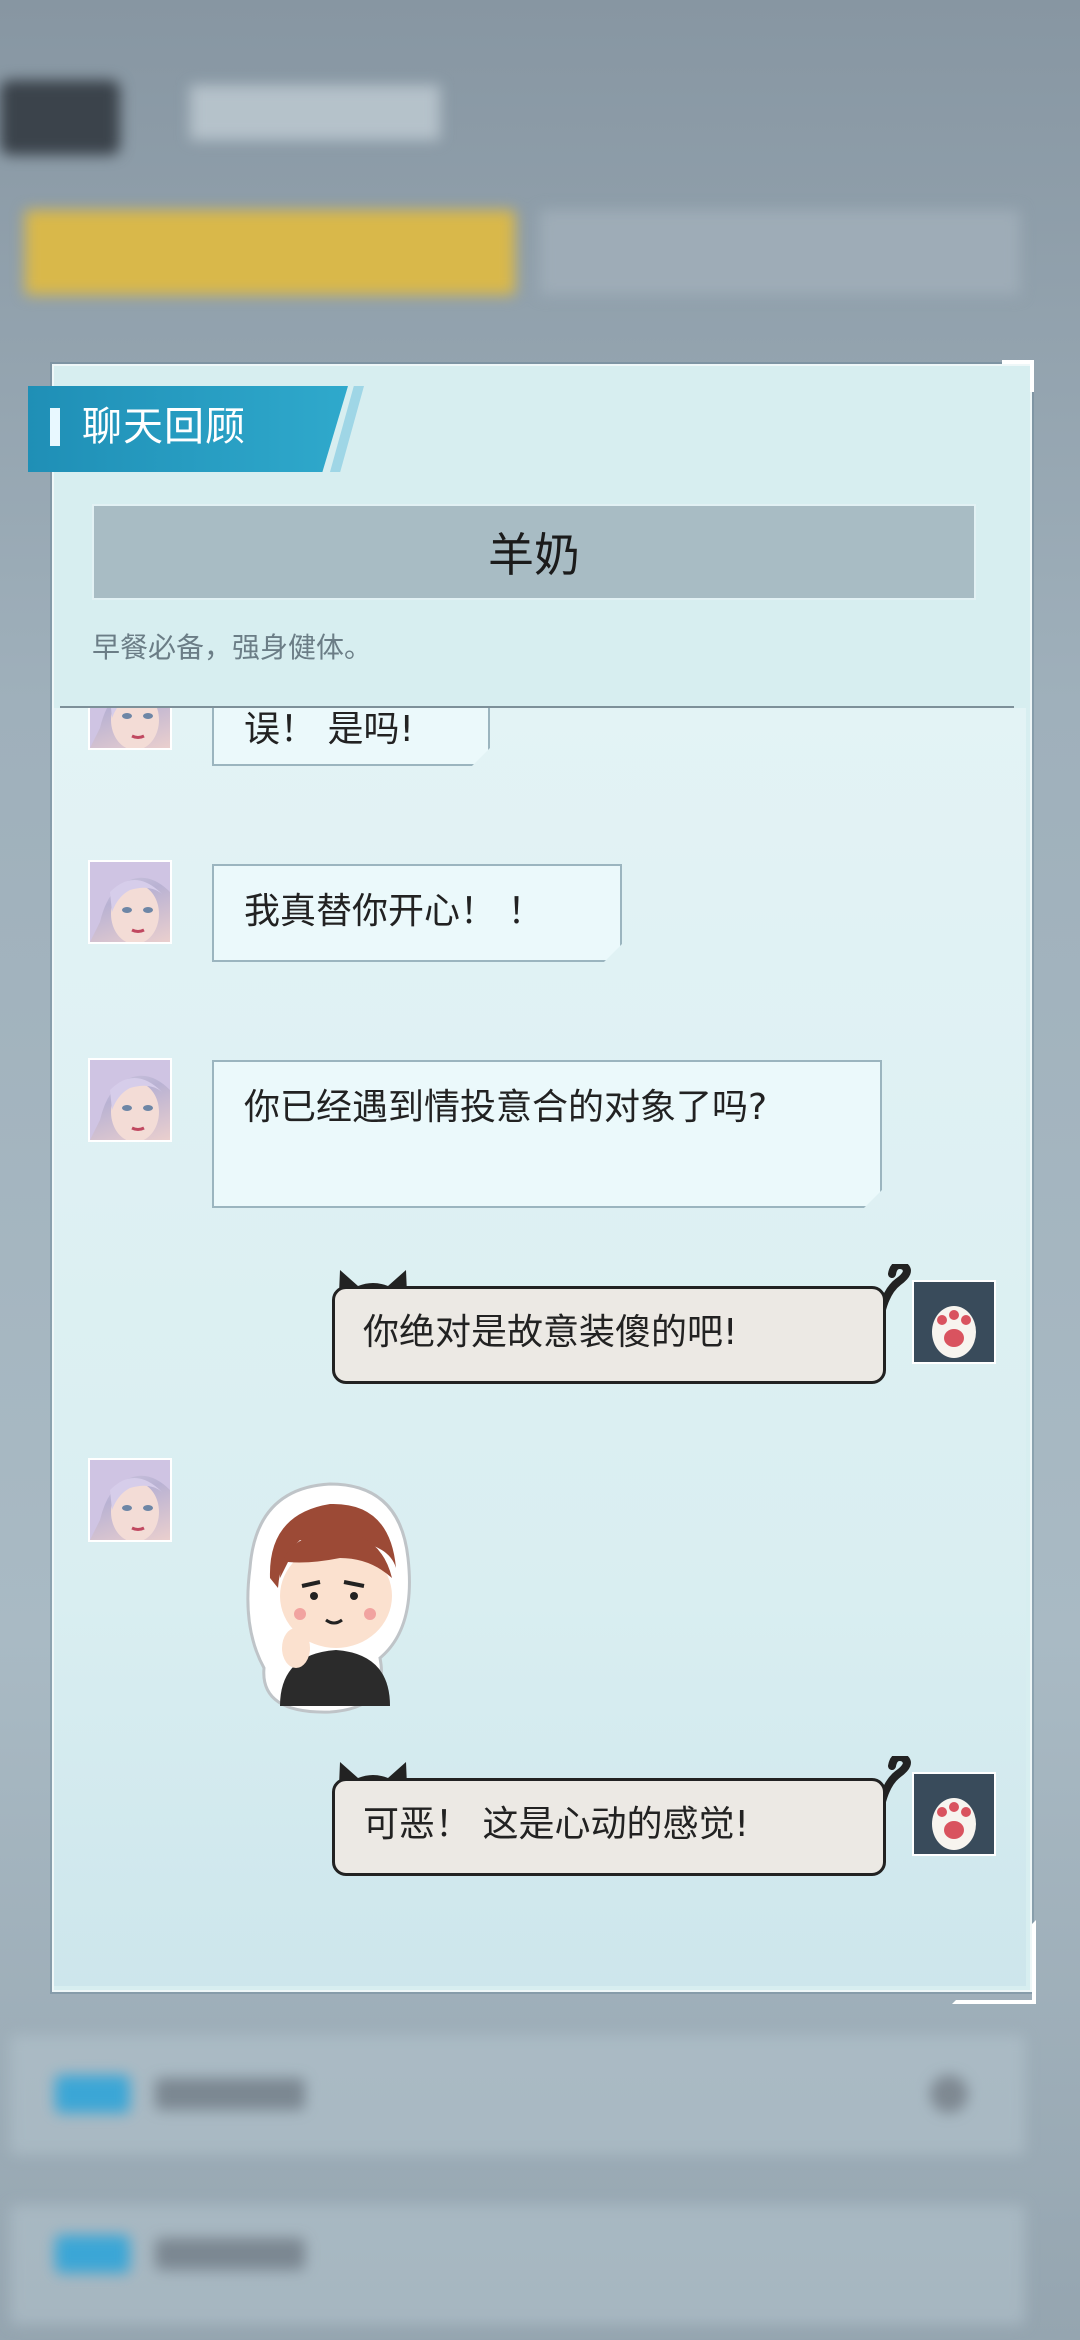 The height and width of the screenshot is (2340, 1080). I want to click on message-text: 我真替你开心！ ！, so click(394, 911).